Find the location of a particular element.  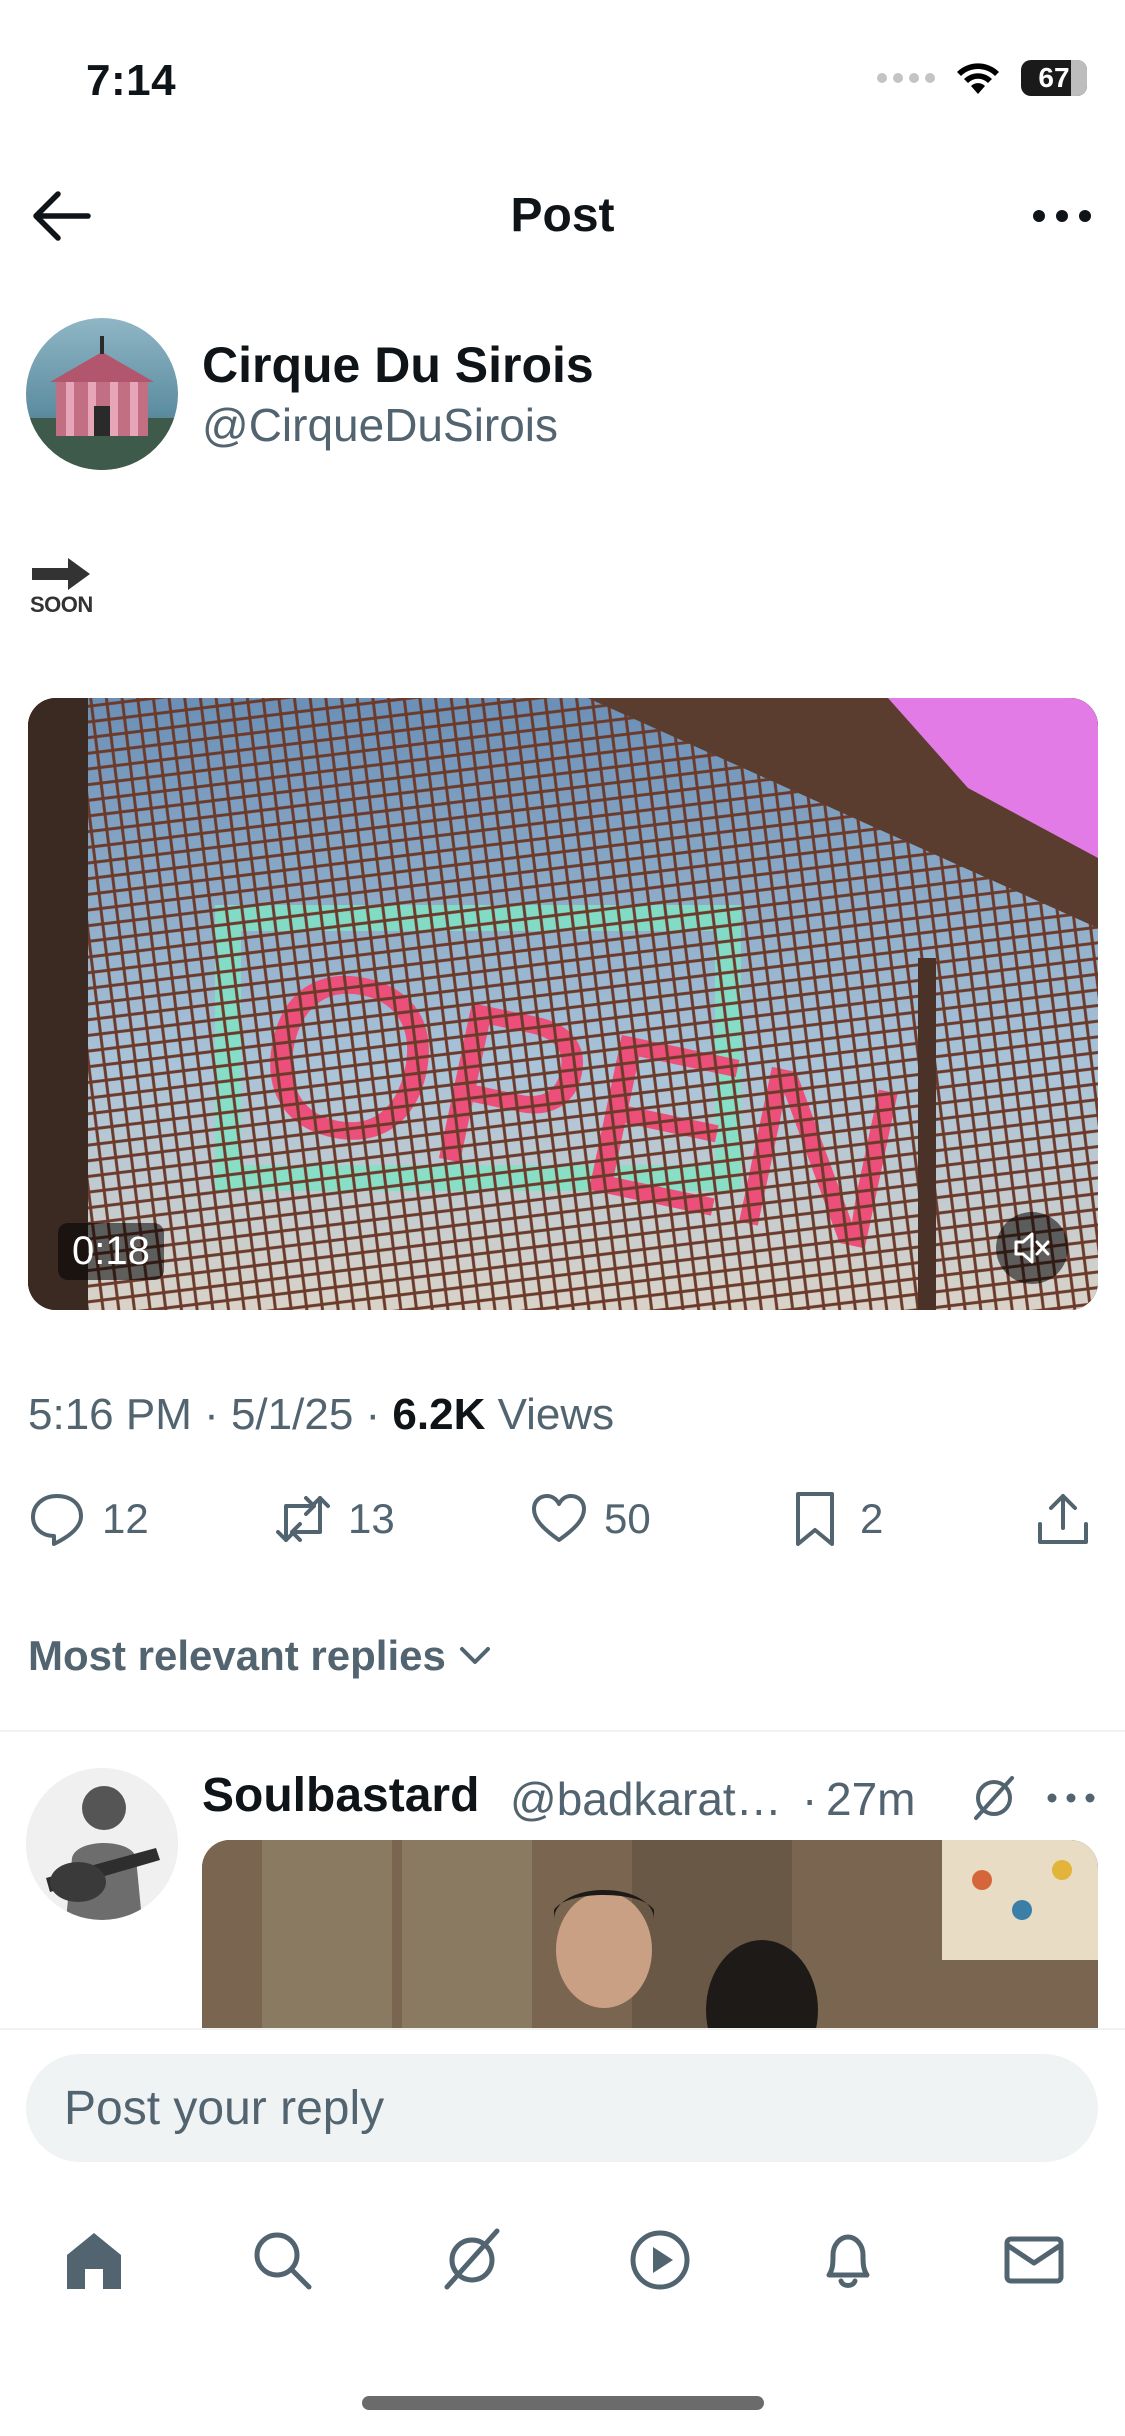

tab-notifications is located at coordinates (848, 2260).